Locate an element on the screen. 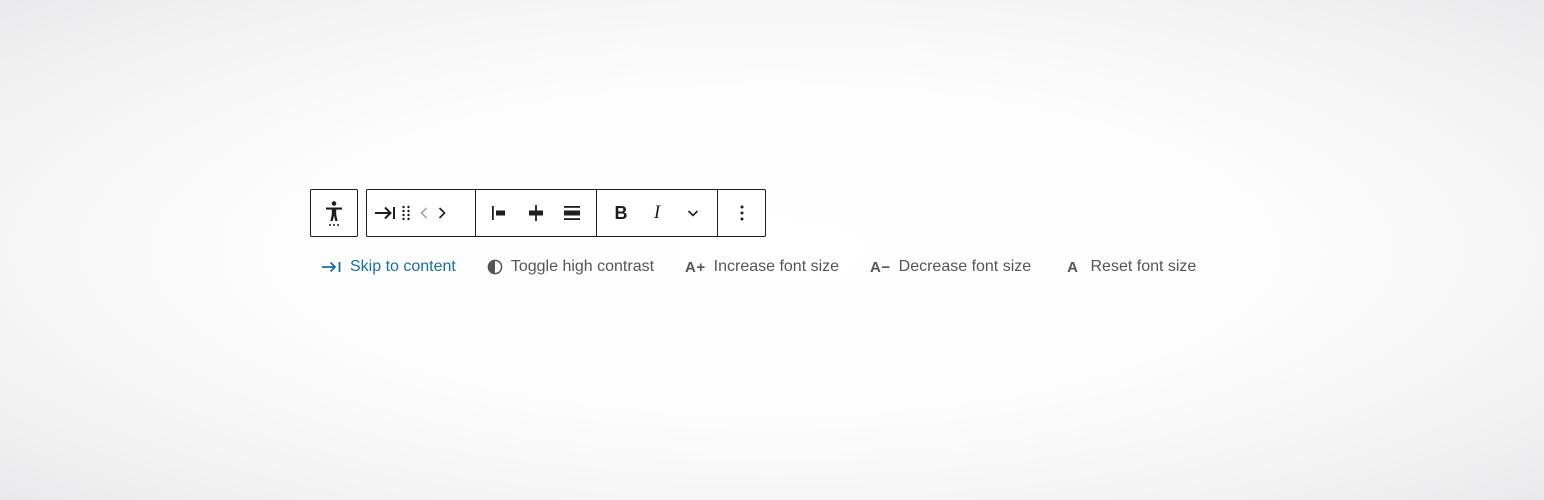 The height and width of the screenshot is (500, 1544). font-decrease-icon: A− is located at coordinates (880, 267).